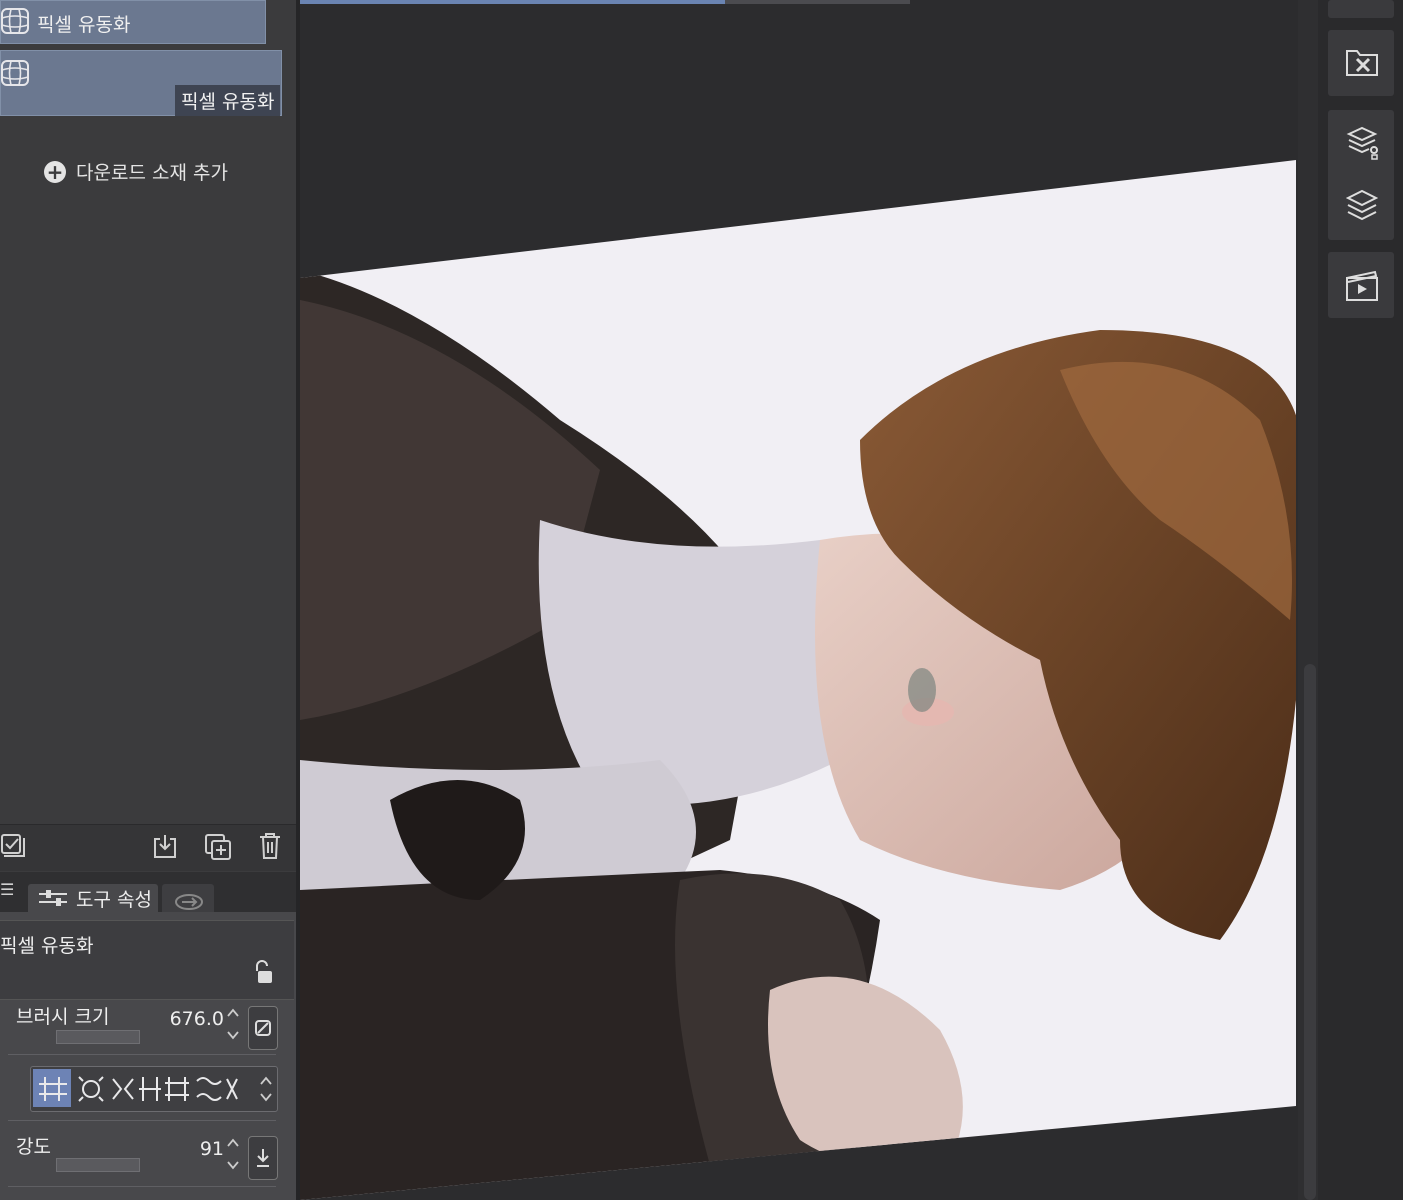 Image resolution: width=1403 pixels, height=1200 pixels. I want to click on add-download-material-label: 다운로드 소재 추가, so click(152, 173).